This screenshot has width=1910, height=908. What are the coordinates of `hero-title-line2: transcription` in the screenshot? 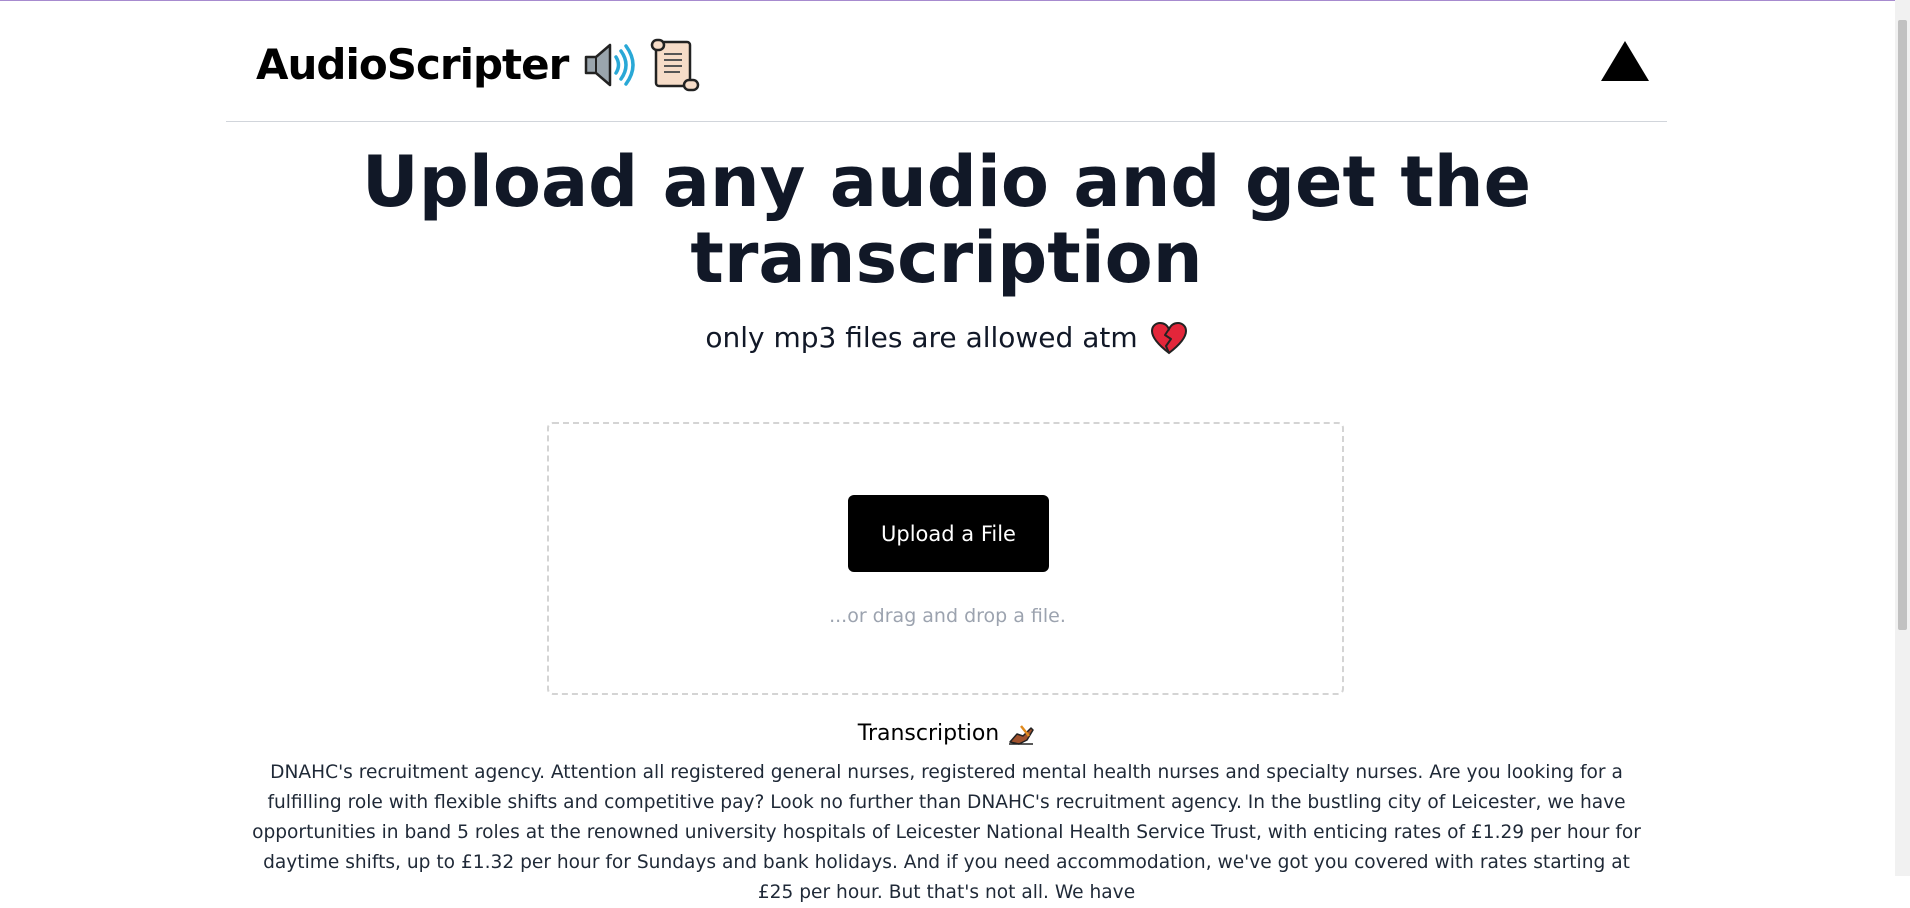 It's located at (946, 258).